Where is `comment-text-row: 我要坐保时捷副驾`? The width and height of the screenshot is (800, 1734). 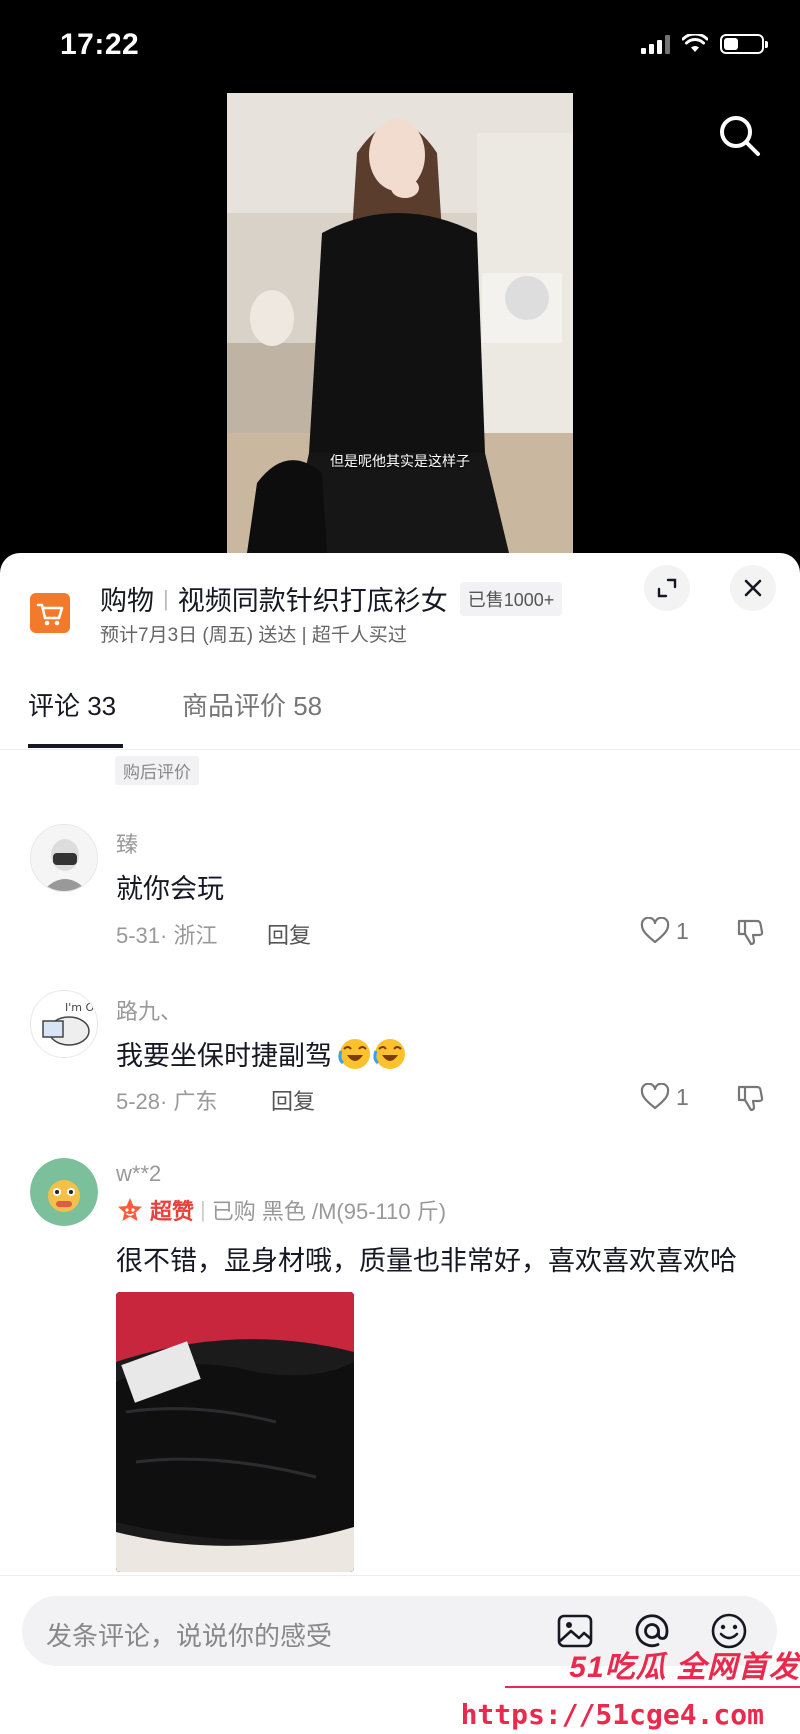
comment-text-row: 我要坐保时捷副驾 is located at coordinates (262, 1053).